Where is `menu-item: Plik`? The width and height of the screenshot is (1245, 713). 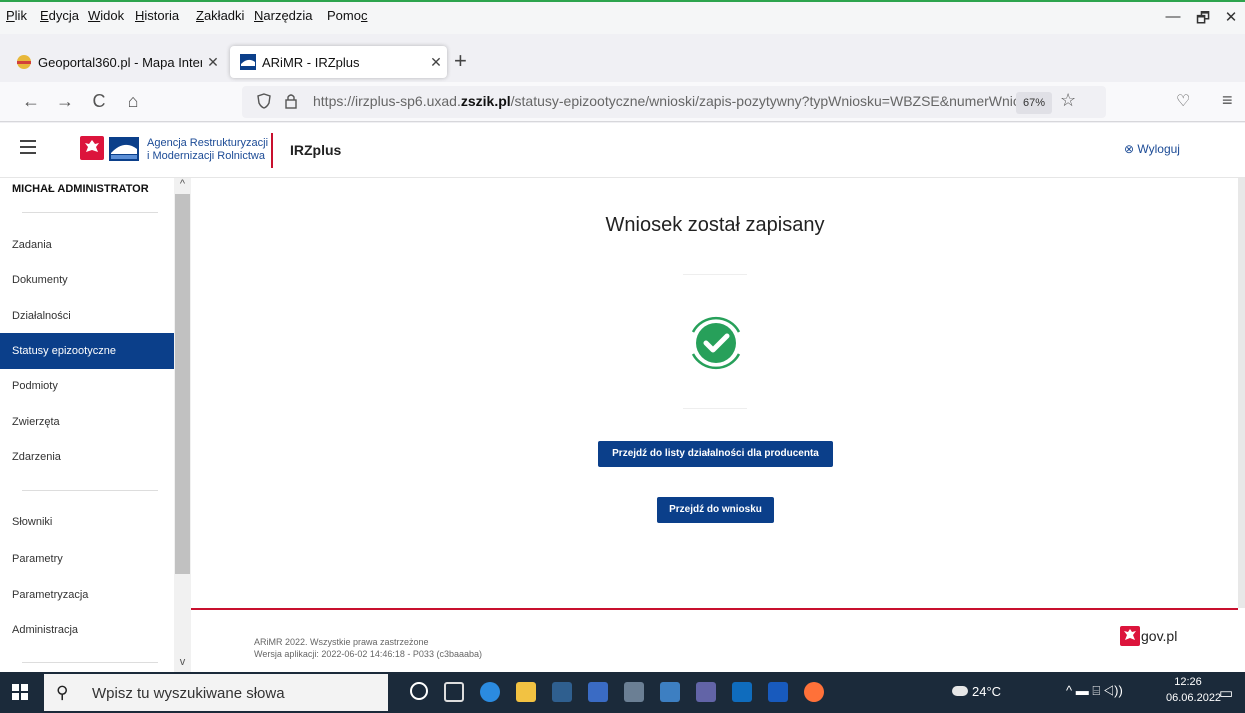
menu-item: Plik is located at coordinates (16, 15).